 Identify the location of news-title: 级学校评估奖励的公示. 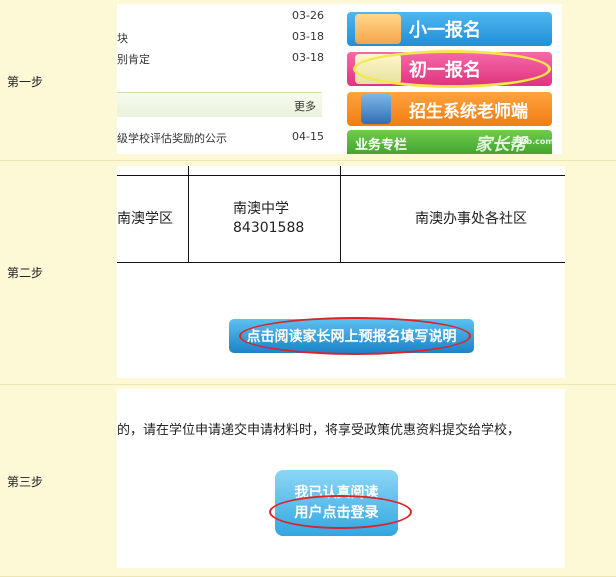
(172, 138).